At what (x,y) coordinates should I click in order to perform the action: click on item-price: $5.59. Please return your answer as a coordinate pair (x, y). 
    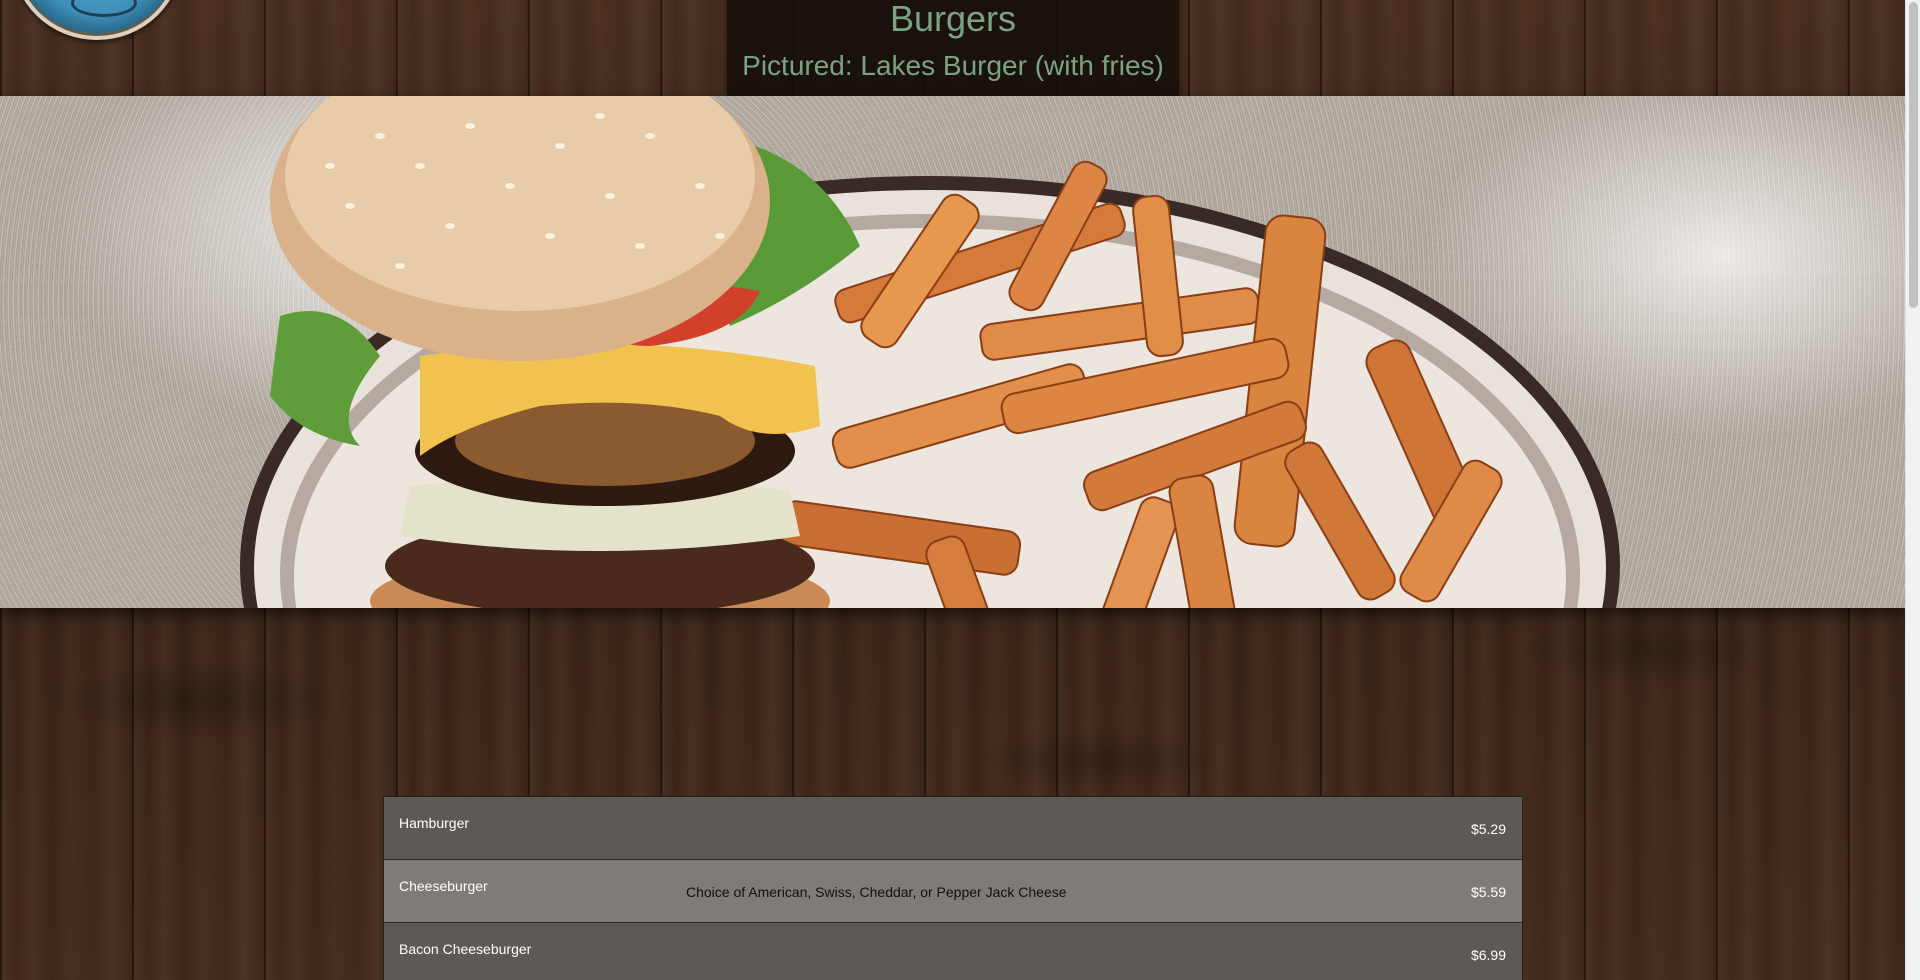
    Looking at the image, I should click on (1488, 892).